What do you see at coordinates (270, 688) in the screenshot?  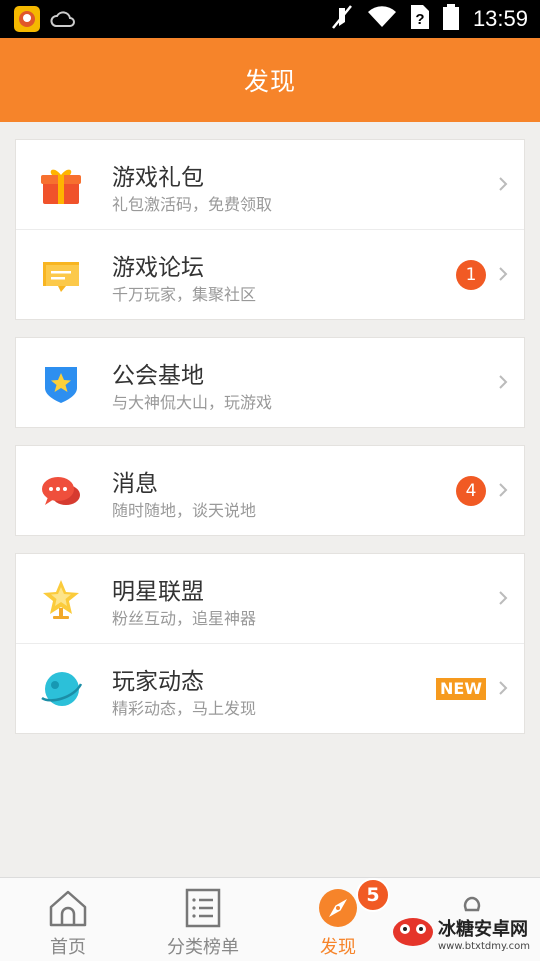 I see `list-item-player-feed: 玩家动态 精彩动态，马上发现 NEW` at bounding box center [270, 688].